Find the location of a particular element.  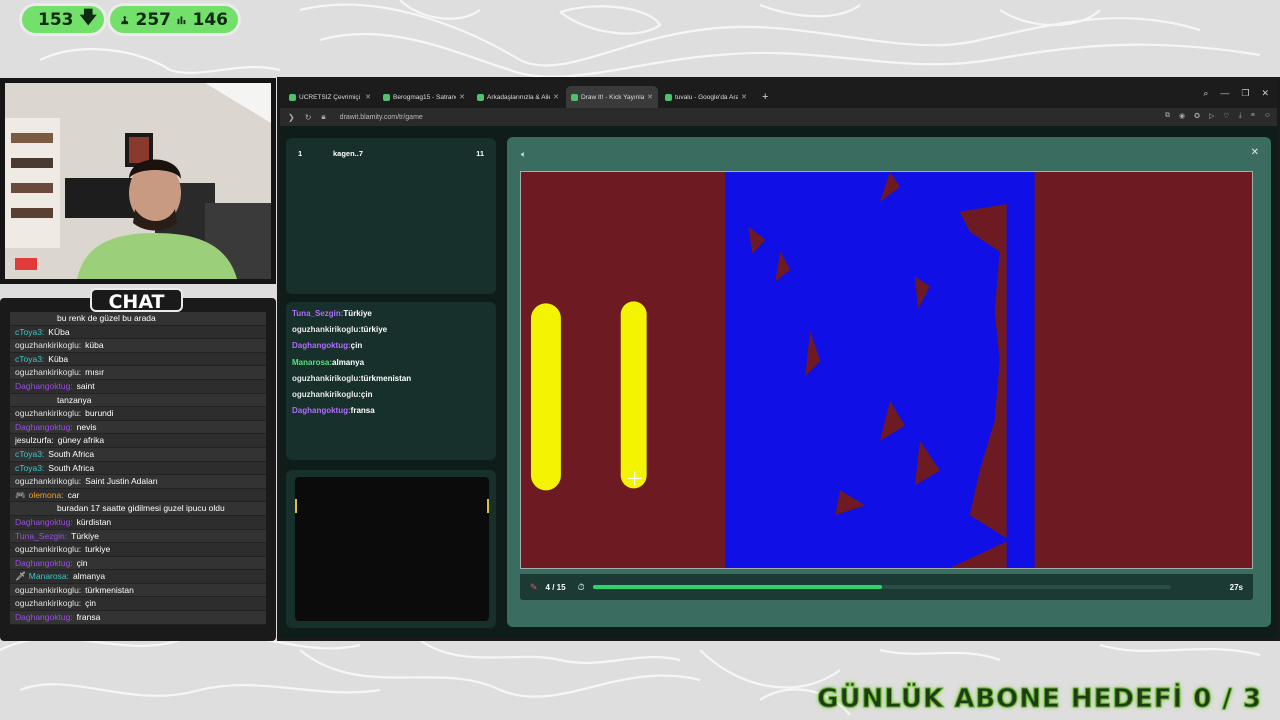

chat-title: CHAT is located at coordinates (136, 300).